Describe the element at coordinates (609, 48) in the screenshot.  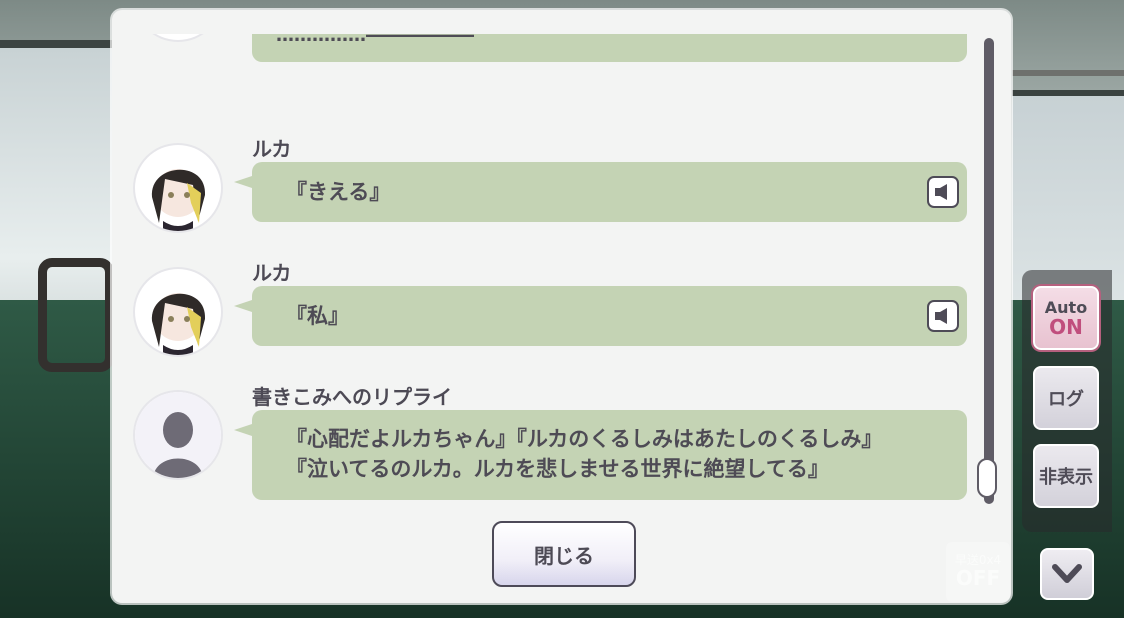
I see `message-bubble: ――――――…………… ……………――――――` at that location.